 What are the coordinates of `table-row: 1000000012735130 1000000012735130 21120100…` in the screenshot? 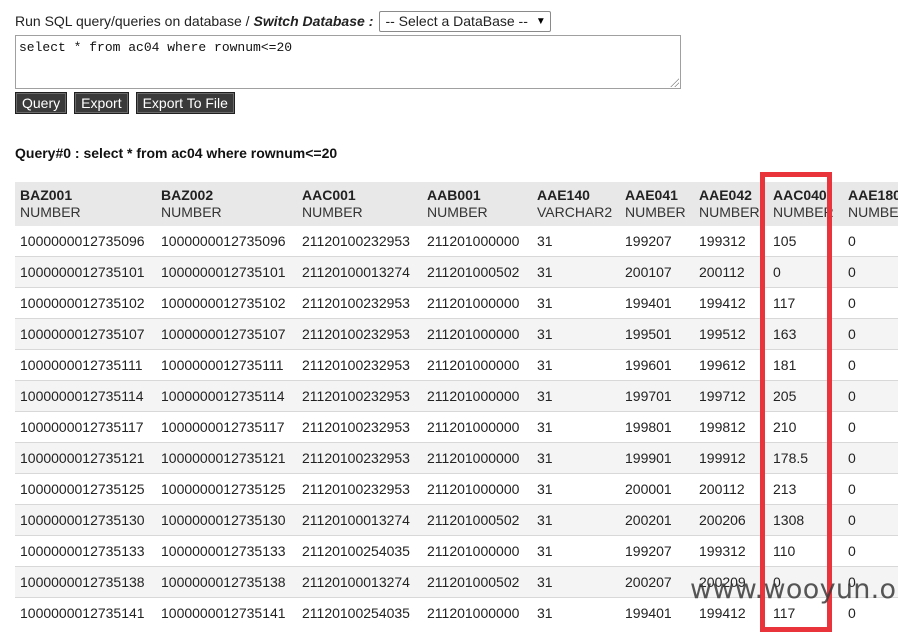 It's located at (456, 520).